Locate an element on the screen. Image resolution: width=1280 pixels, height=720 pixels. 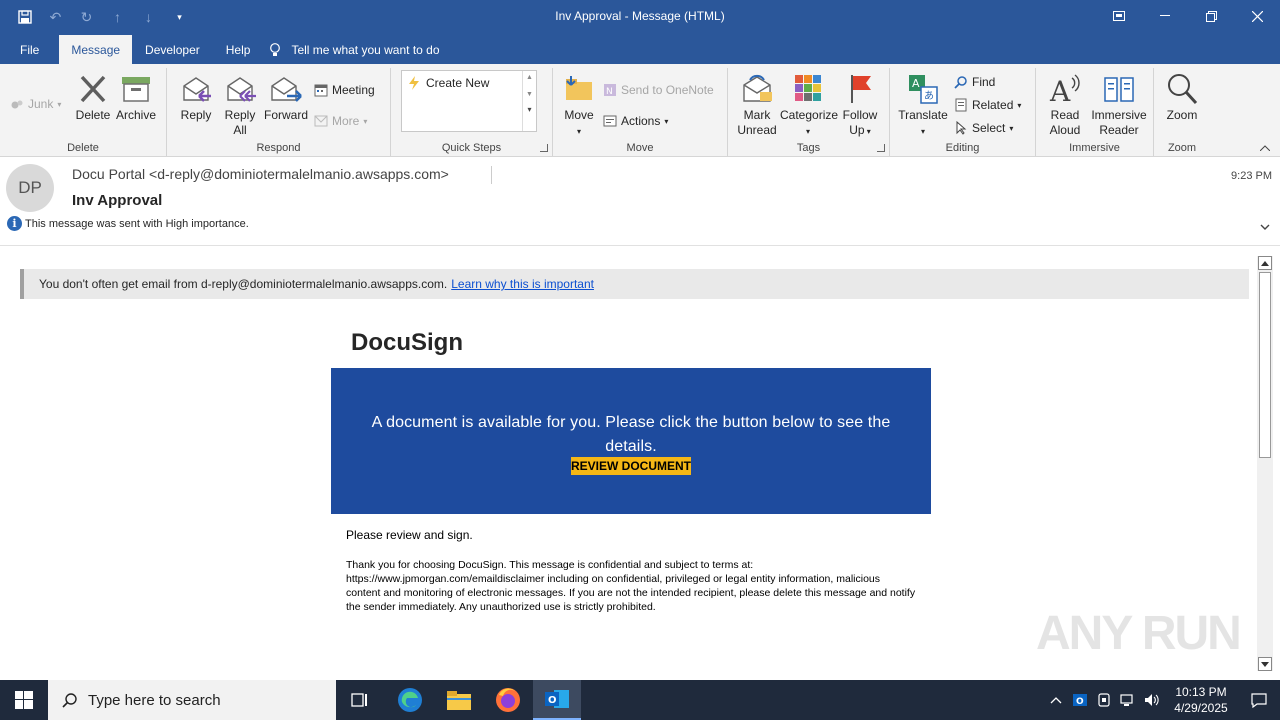
zoom-button: Zoom is located at coordinates (1182, 97).